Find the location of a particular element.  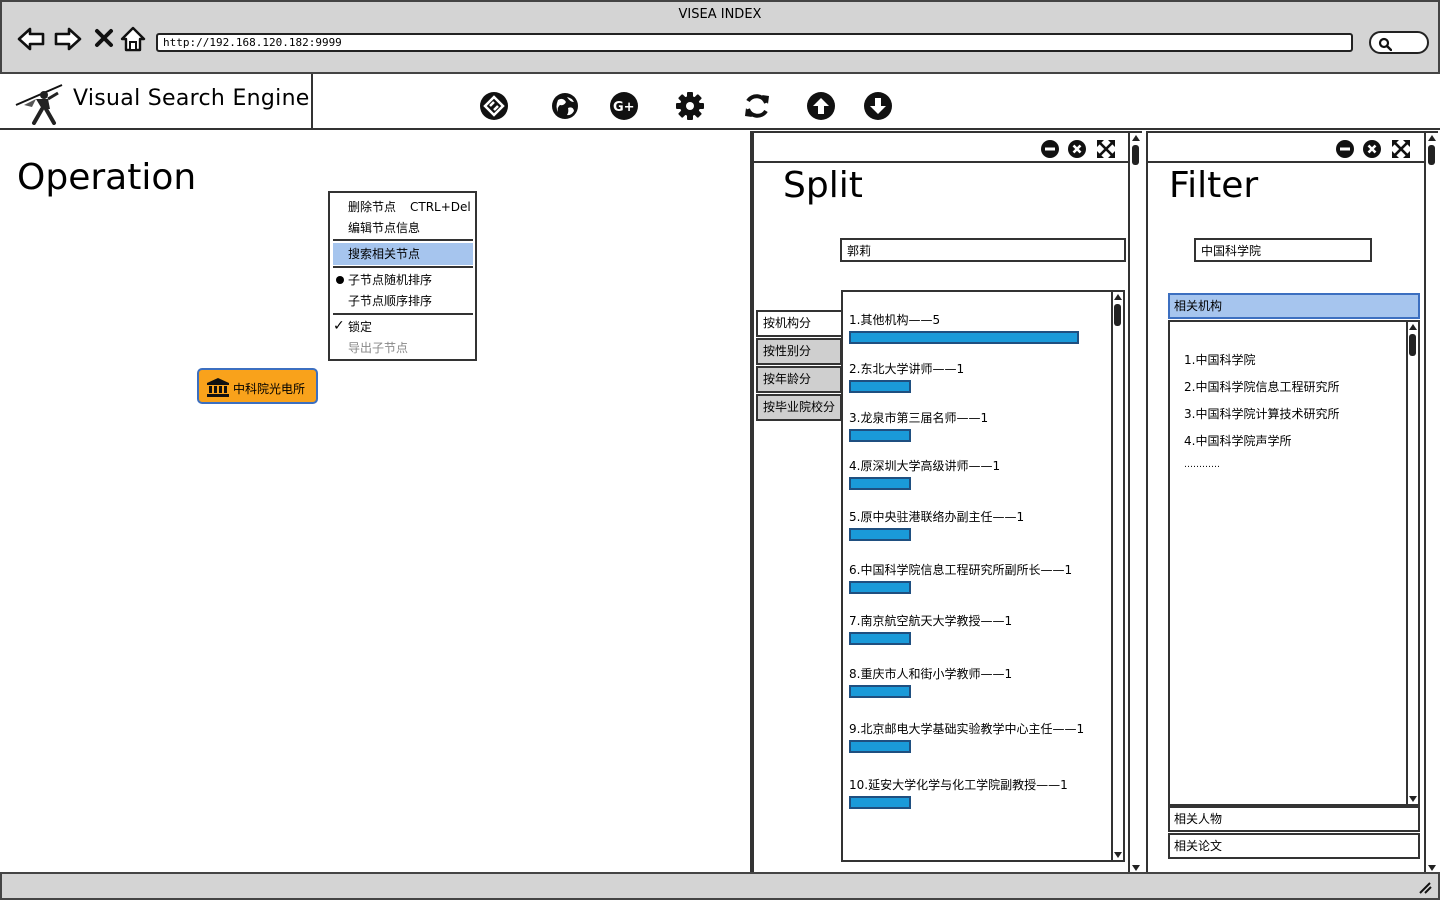

list-item: 3.中国科学院计算技术研究所 is located at coordinates (1261, 413).